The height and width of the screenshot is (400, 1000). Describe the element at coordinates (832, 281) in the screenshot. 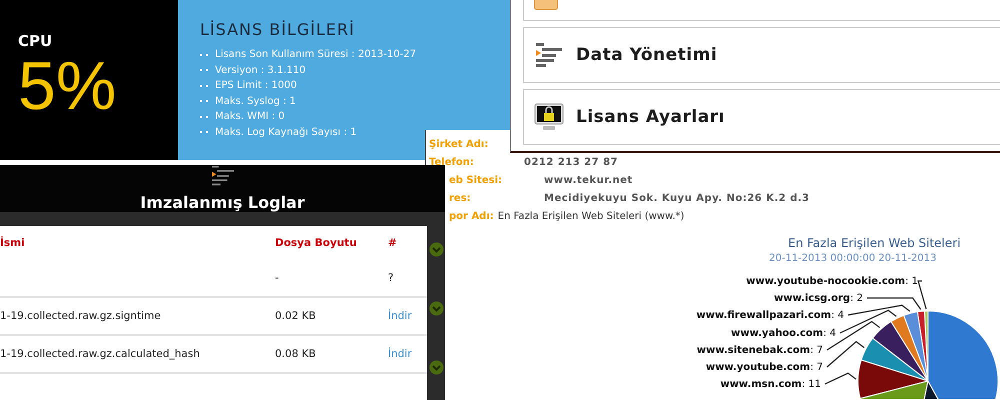

I see `data-label: www.youtube-nocookie.com: 1` at that location.